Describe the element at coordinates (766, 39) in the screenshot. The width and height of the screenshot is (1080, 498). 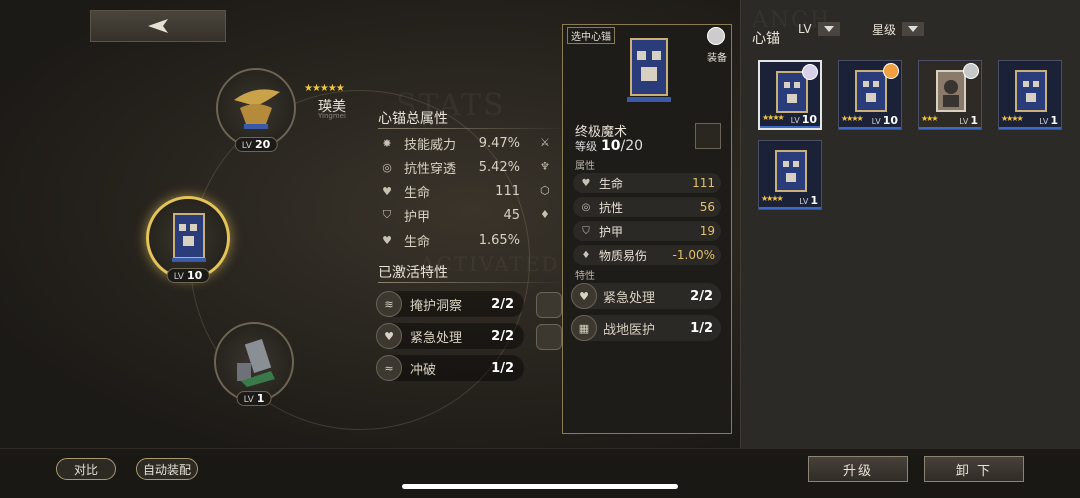
I see `inventory-title: 心锚` at that location.